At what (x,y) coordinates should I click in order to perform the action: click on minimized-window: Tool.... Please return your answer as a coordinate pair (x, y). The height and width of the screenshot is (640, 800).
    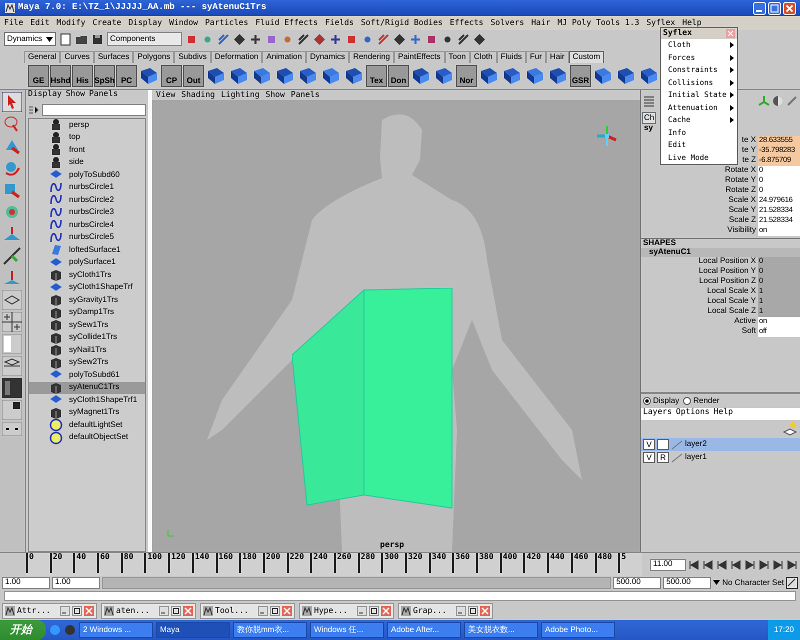
    Looking at the image, I should click on (247, 611).